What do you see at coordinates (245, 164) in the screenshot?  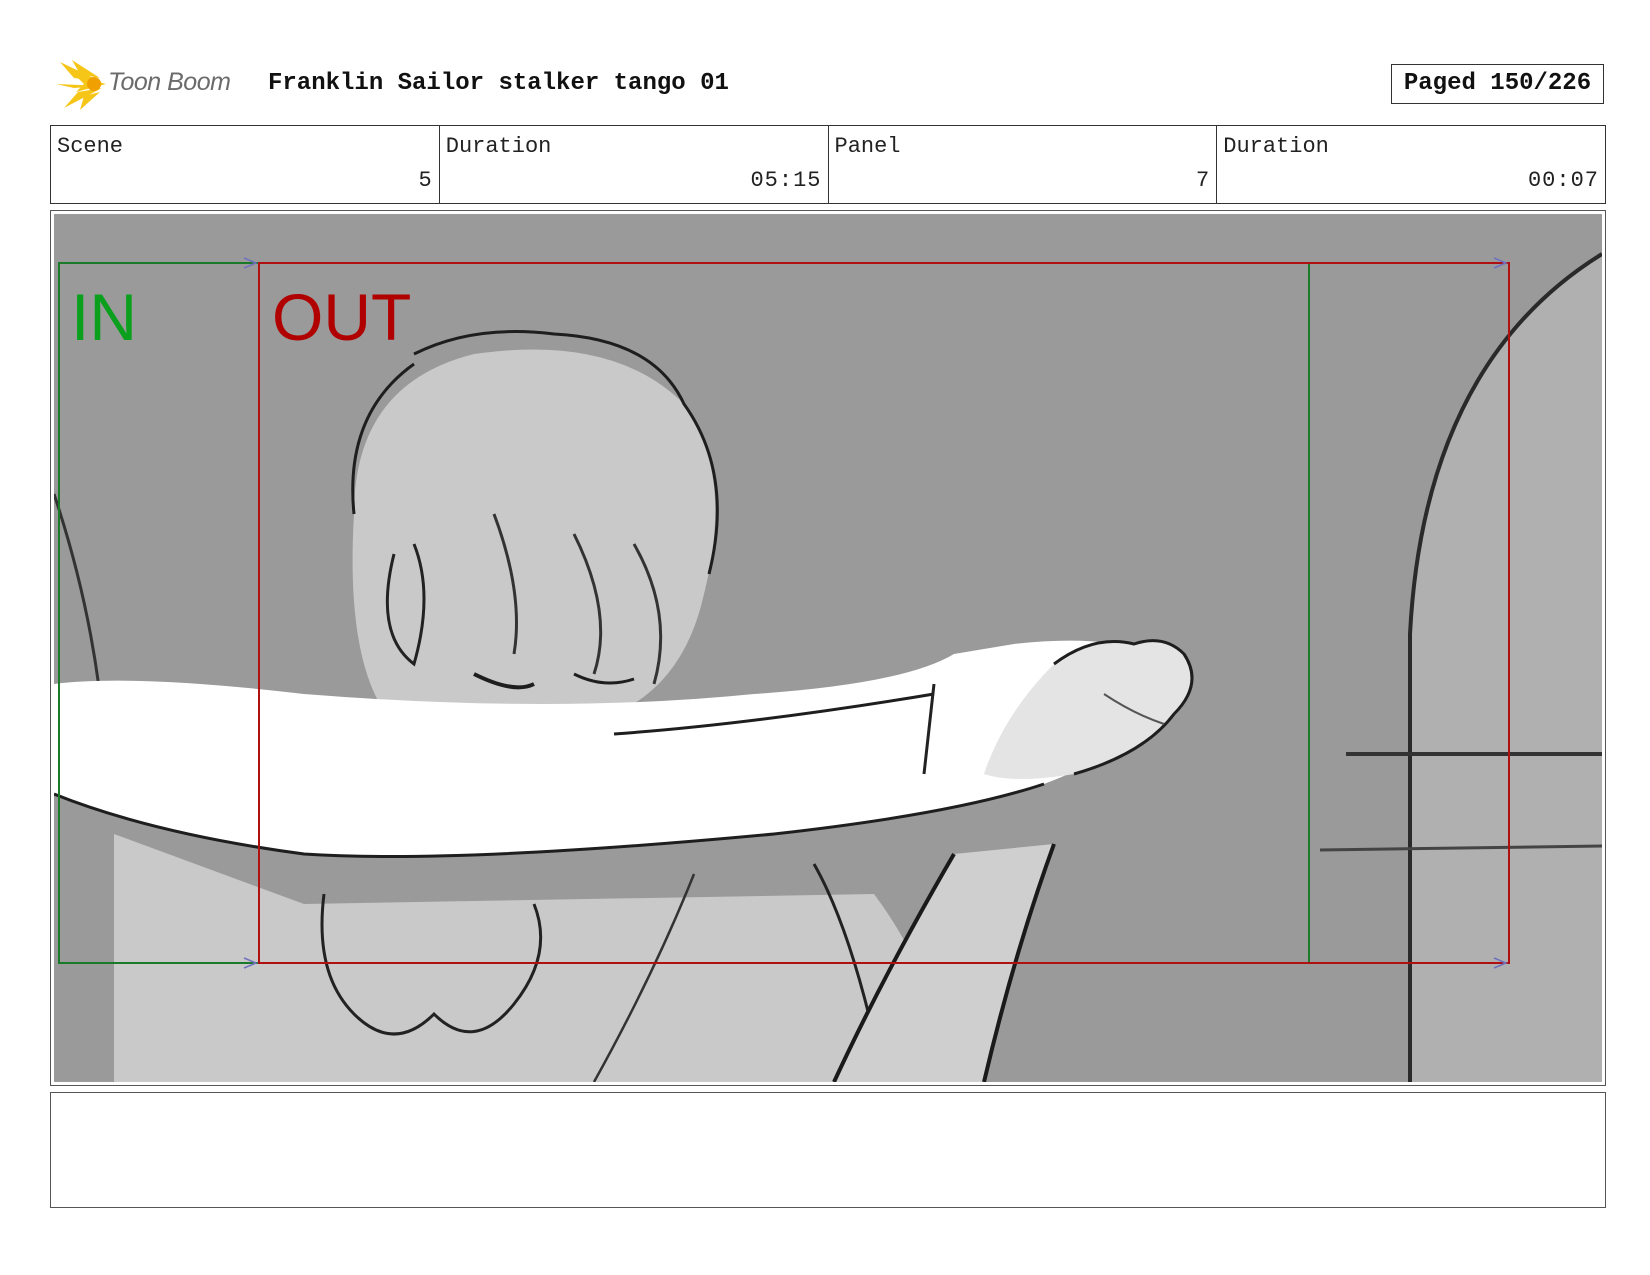 I see `scene-cell: Scene 5` at bounding box center [245, 164].